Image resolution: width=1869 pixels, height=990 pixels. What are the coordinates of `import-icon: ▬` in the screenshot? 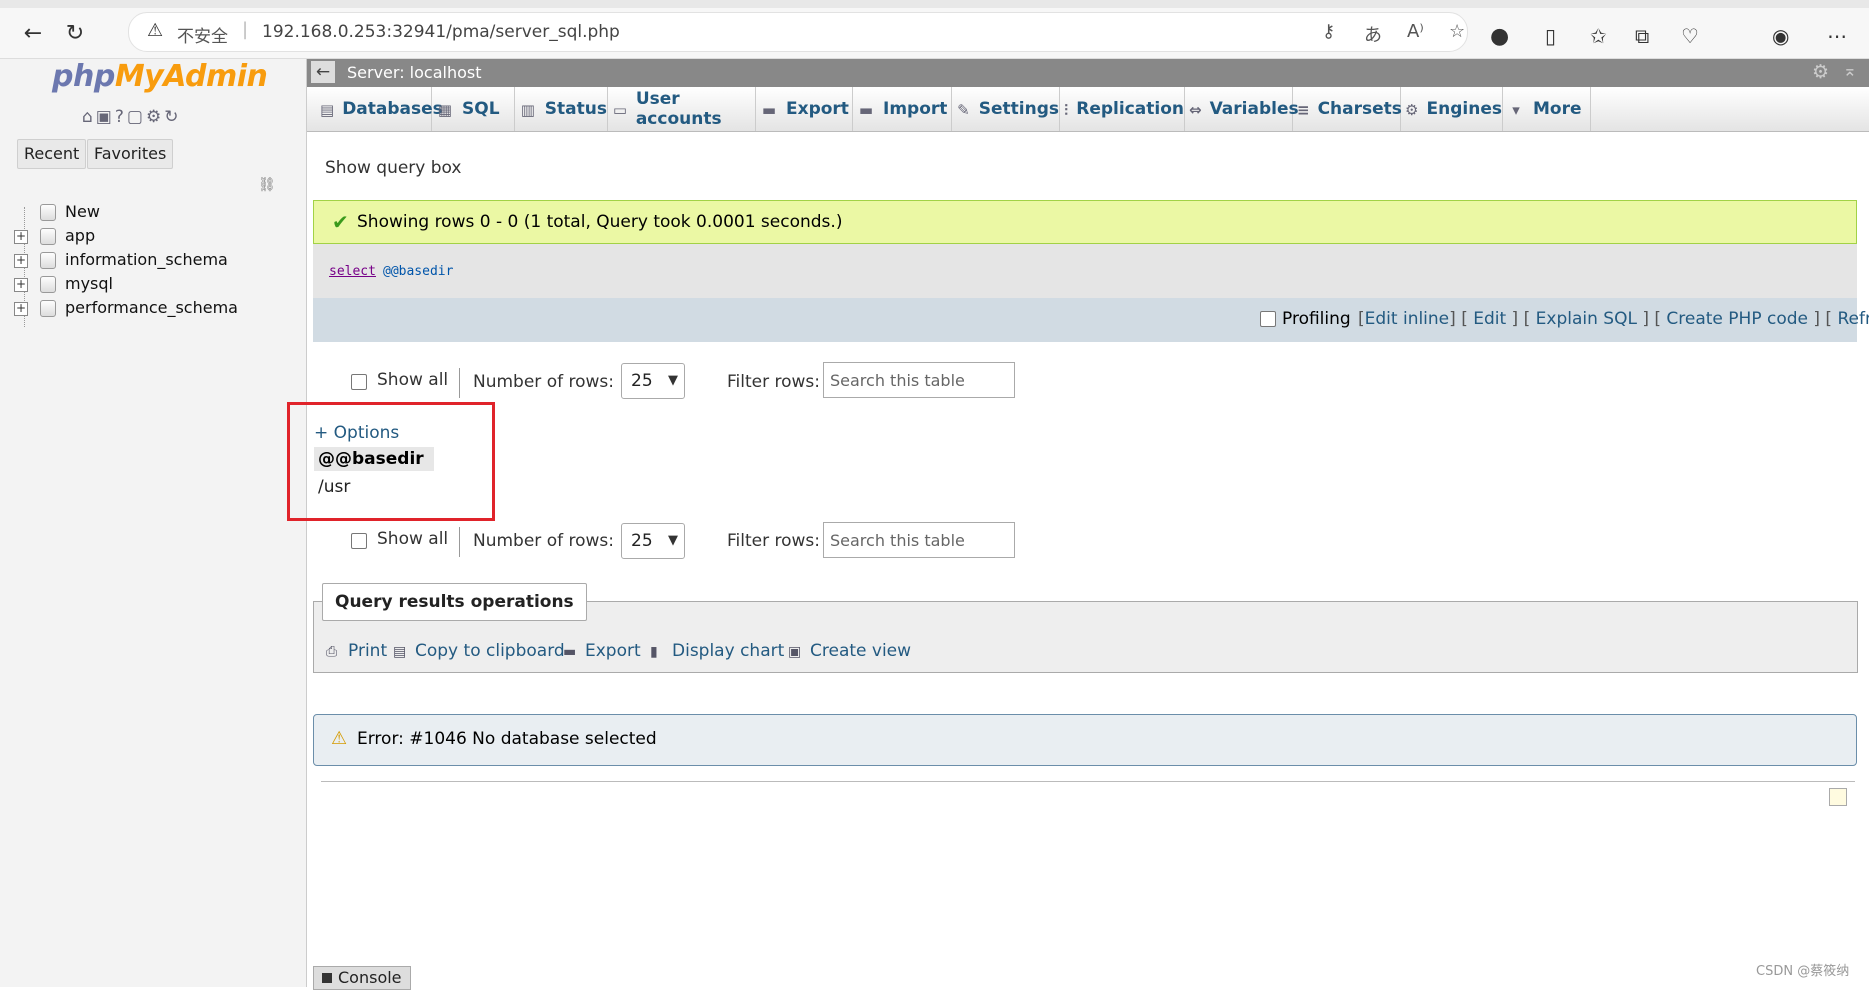 It's located at (866, 110).